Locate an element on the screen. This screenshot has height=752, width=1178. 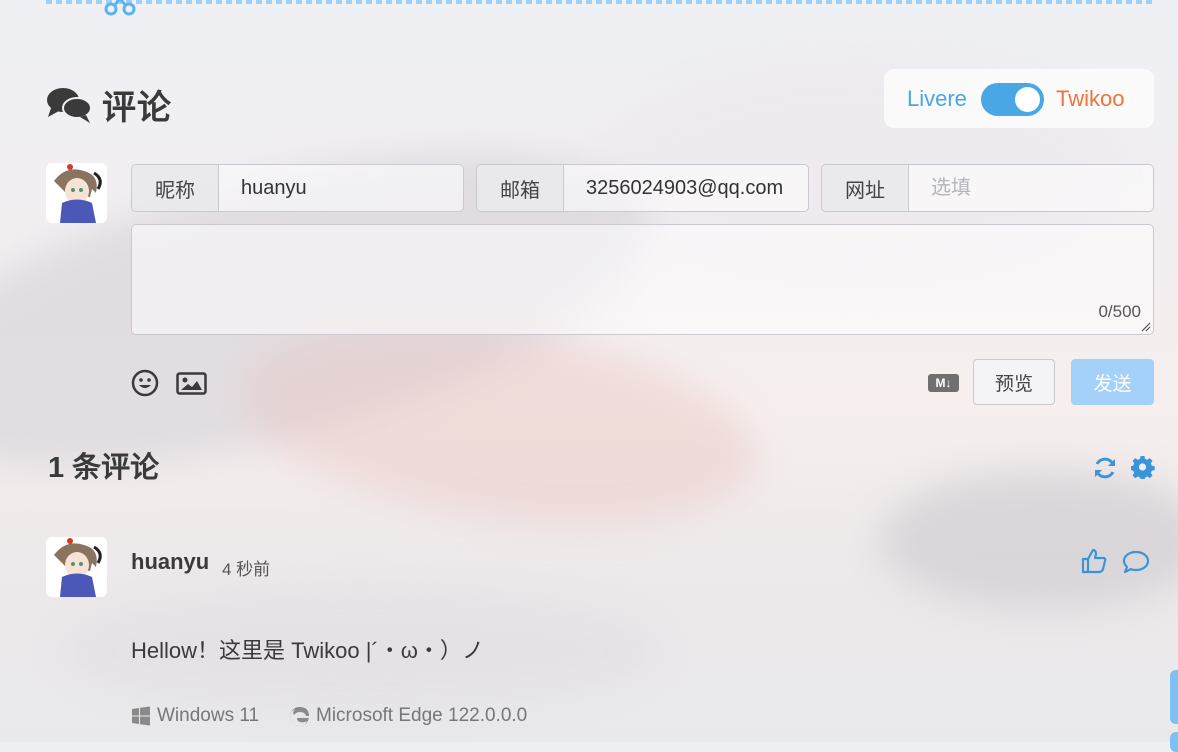
edge-icon is located at coordinates (299, 716).